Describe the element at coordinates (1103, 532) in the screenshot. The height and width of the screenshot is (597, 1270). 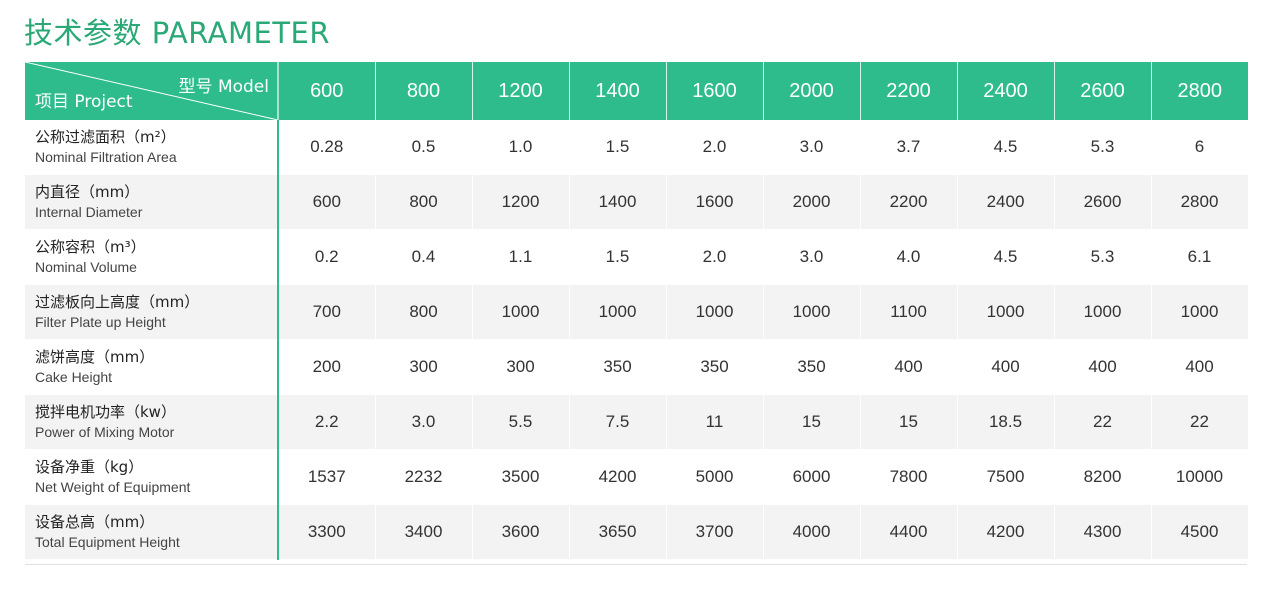
I see `value-cell: 4300` at that location.